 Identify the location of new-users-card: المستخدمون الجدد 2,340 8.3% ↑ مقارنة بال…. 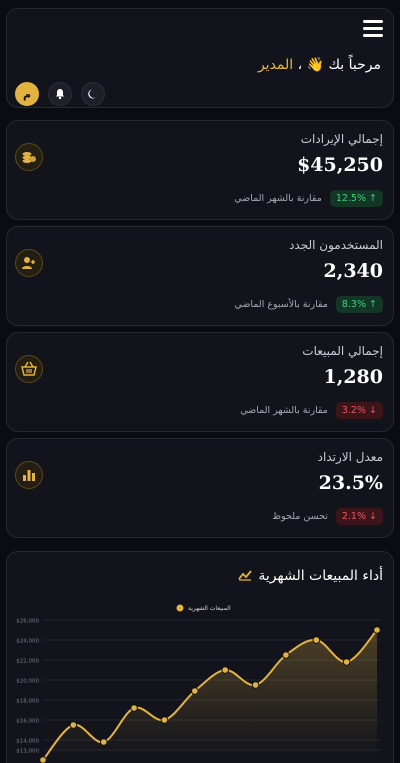
(200, 276).